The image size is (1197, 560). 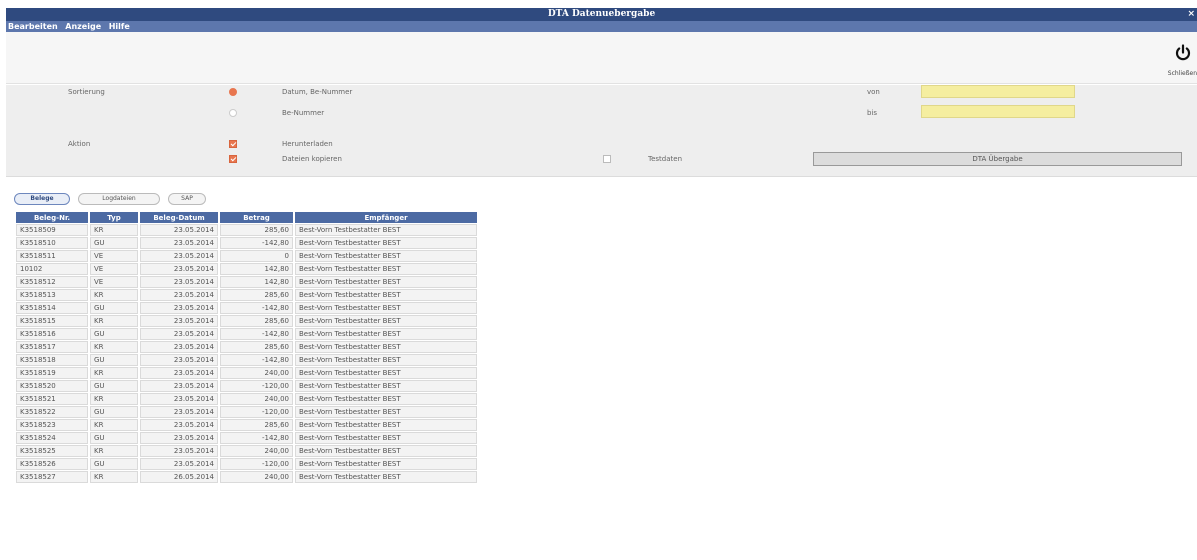 I want to click on sort-radio-number, so click(x=233, y=113).